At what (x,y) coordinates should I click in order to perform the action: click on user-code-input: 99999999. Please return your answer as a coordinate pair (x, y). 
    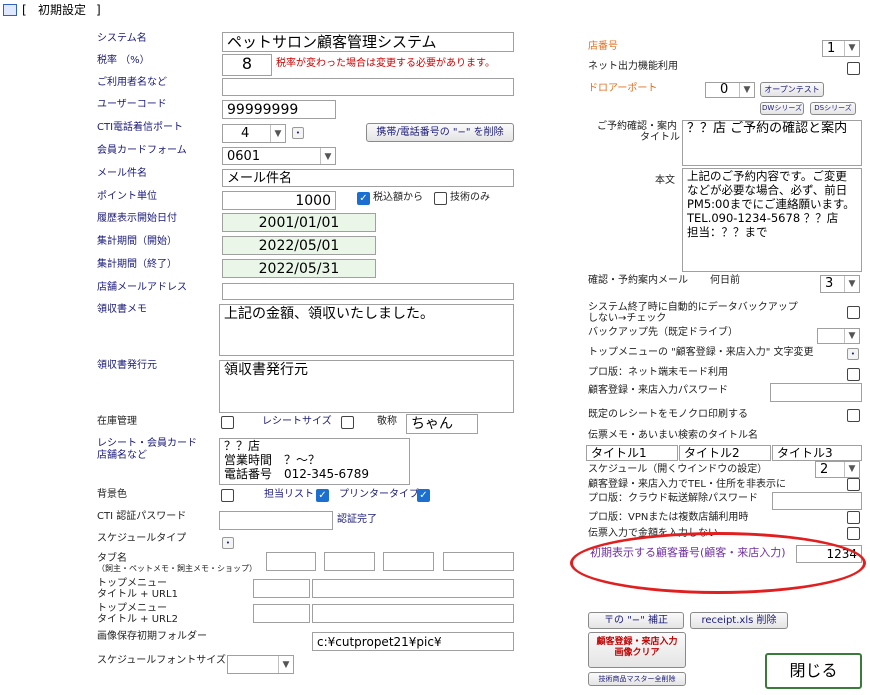
    Looking at the image, I should click on (279, 109).